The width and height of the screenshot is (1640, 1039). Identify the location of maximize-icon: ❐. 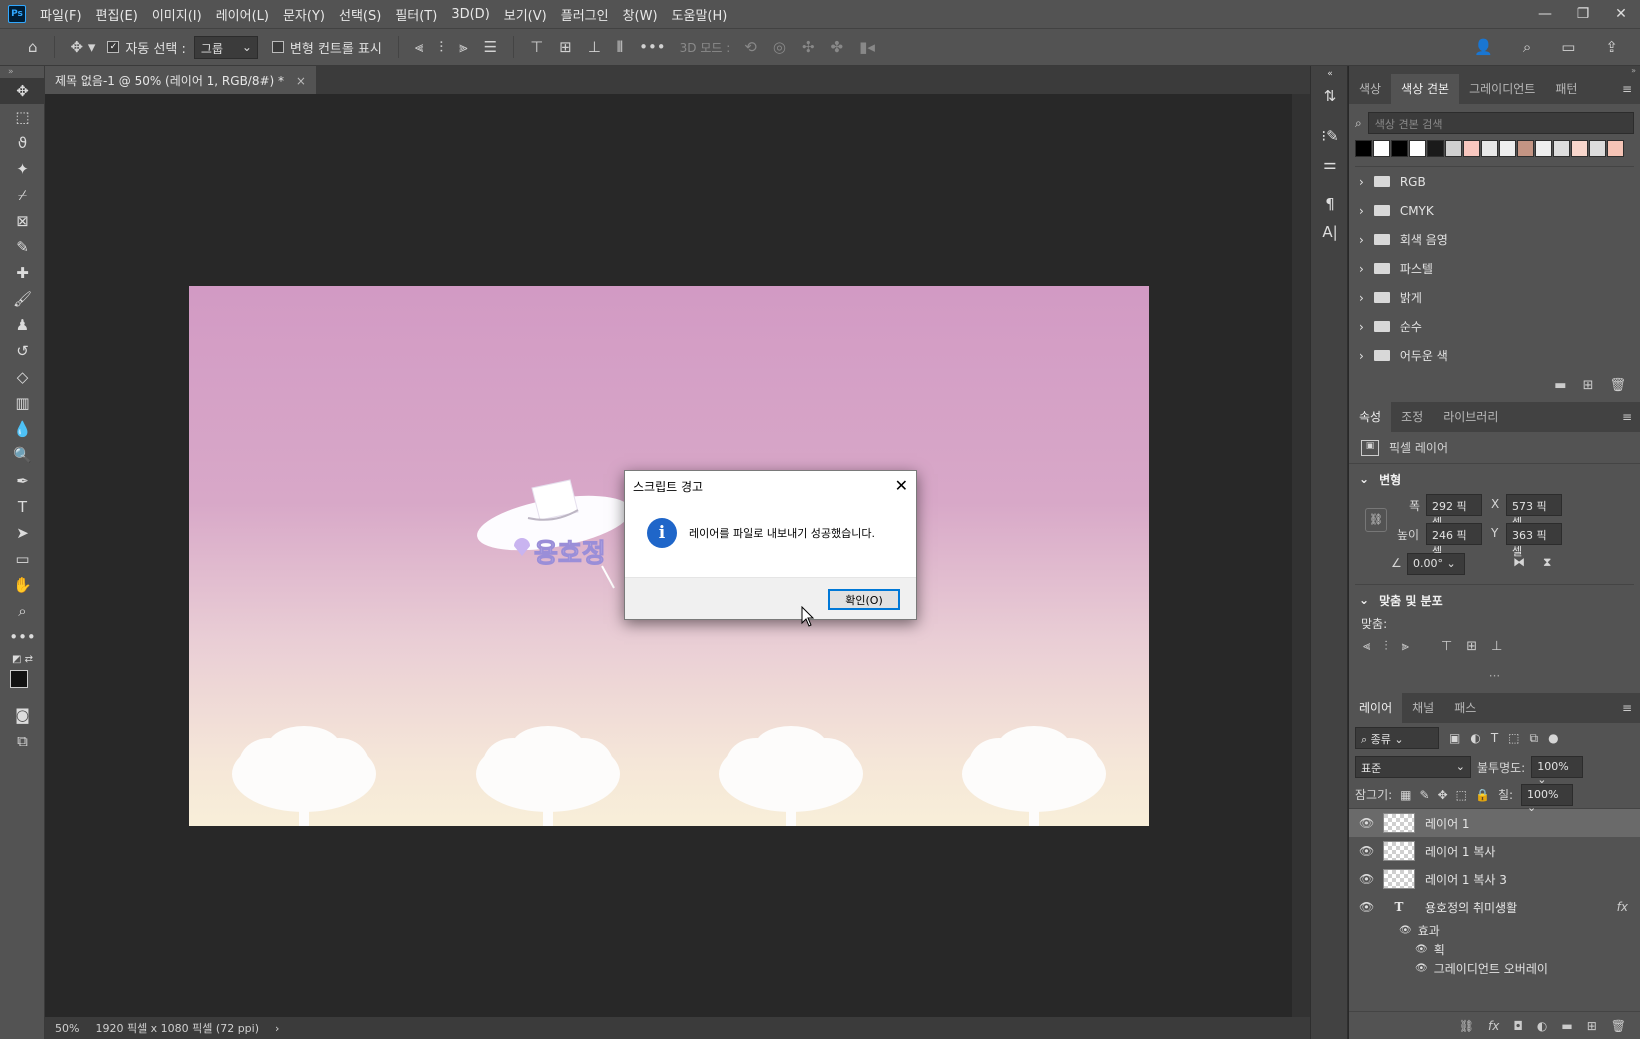
(1583, 14).